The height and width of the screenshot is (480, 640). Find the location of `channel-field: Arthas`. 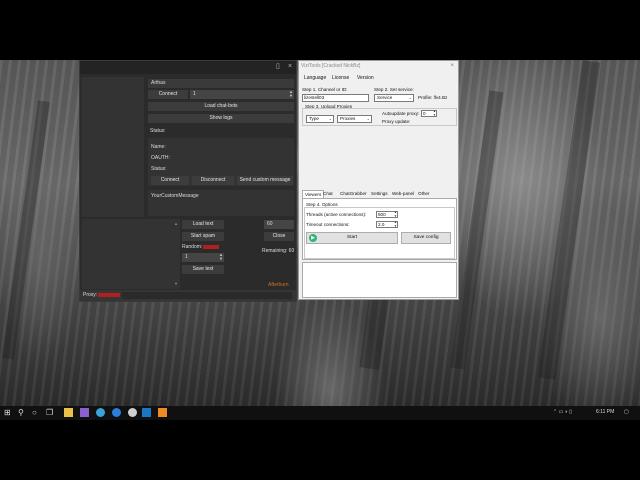

channel-field: Arthas is located at coordinates (221, 83).